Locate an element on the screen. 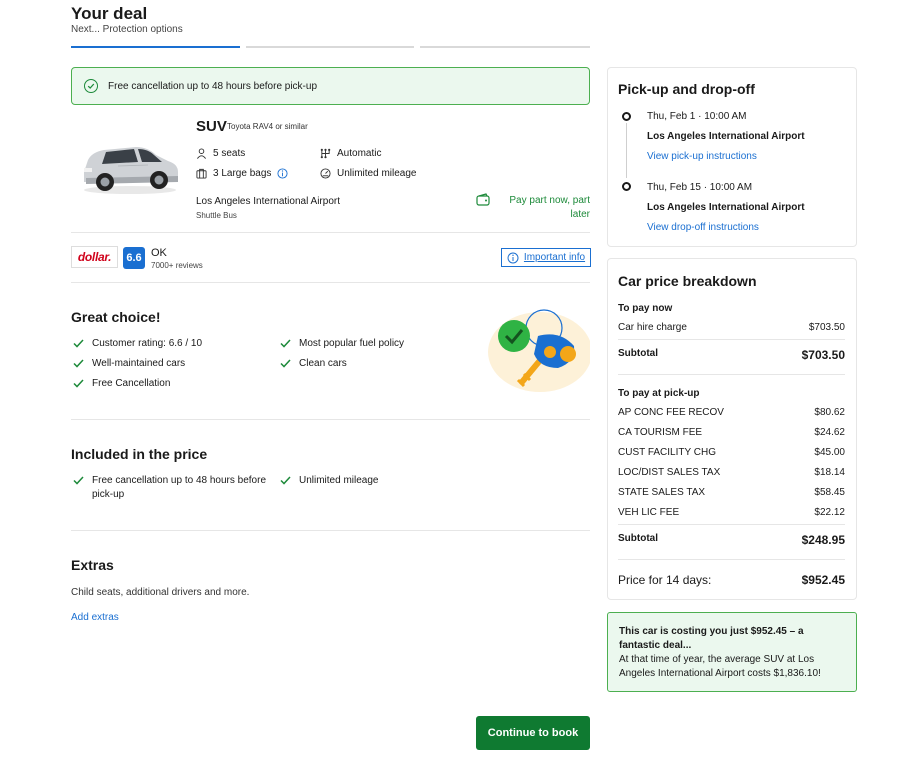 The width and height of the screenshot is (900, 761). timeline-dropoff-dot is located at coordinates (626, 186).